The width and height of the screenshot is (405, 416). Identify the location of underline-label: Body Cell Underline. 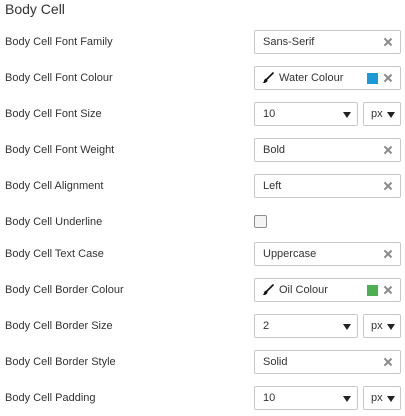
(54, 222).